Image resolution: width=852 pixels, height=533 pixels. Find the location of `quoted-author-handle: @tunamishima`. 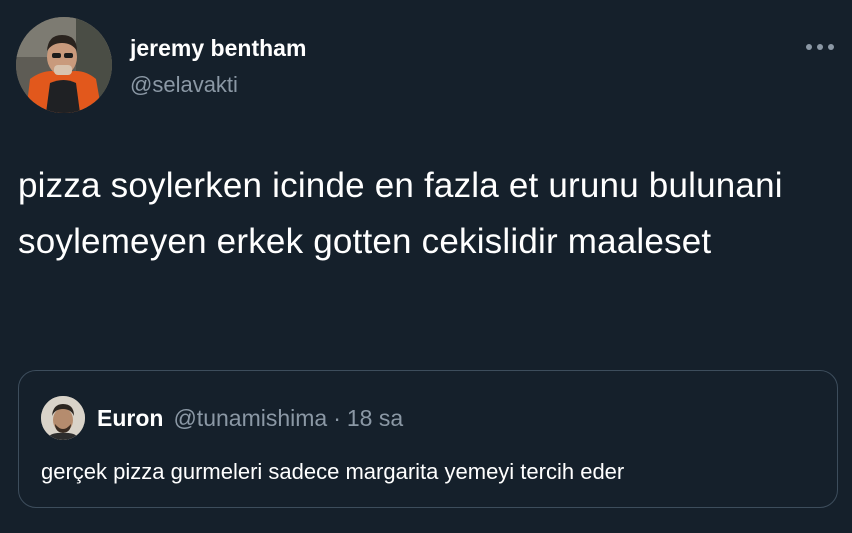

quoted-author-handle: @tunamishima is located at coordinates (250, 418).